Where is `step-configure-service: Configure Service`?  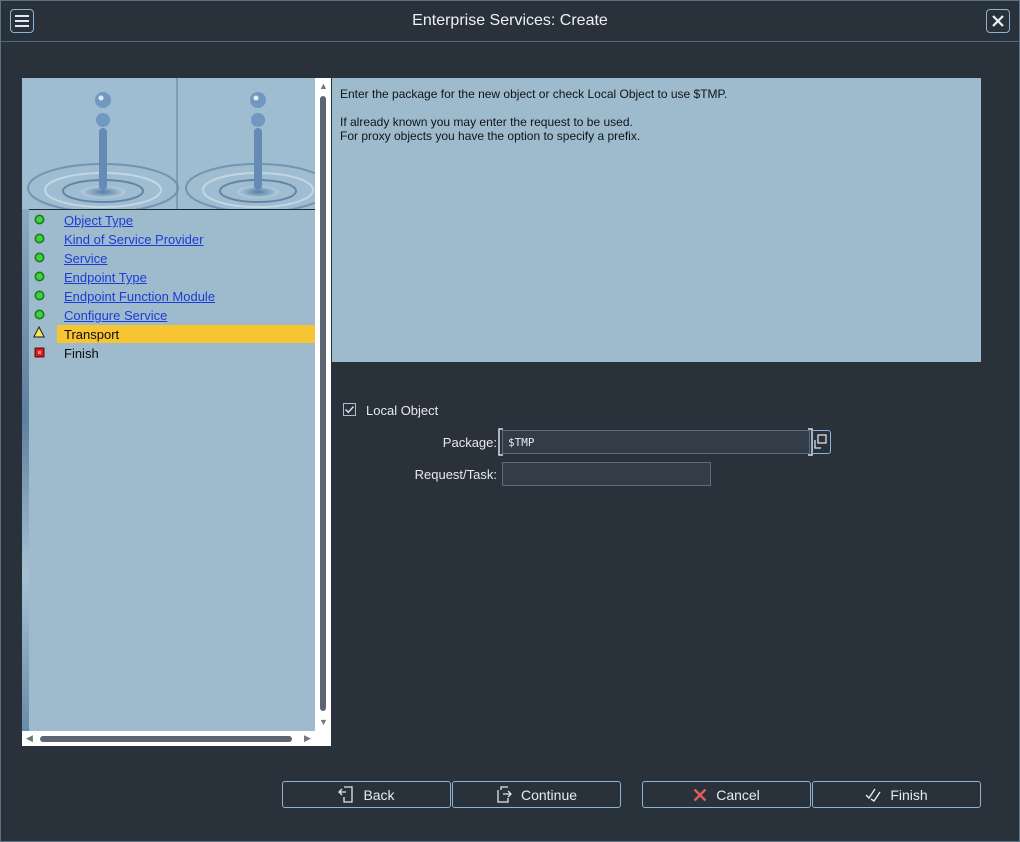
step-configure-service: Configure Service is located at coordinates (172, 315).